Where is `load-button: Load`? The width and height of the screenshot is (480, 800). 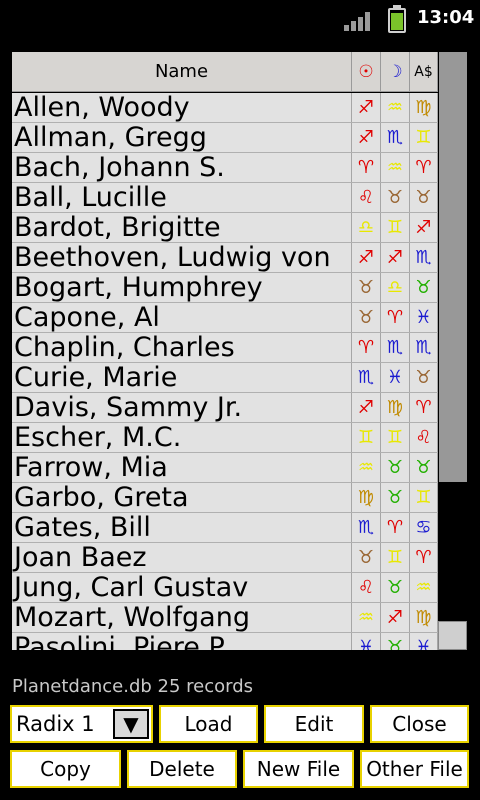 load-button: Load is located at coordinates (208, 724).